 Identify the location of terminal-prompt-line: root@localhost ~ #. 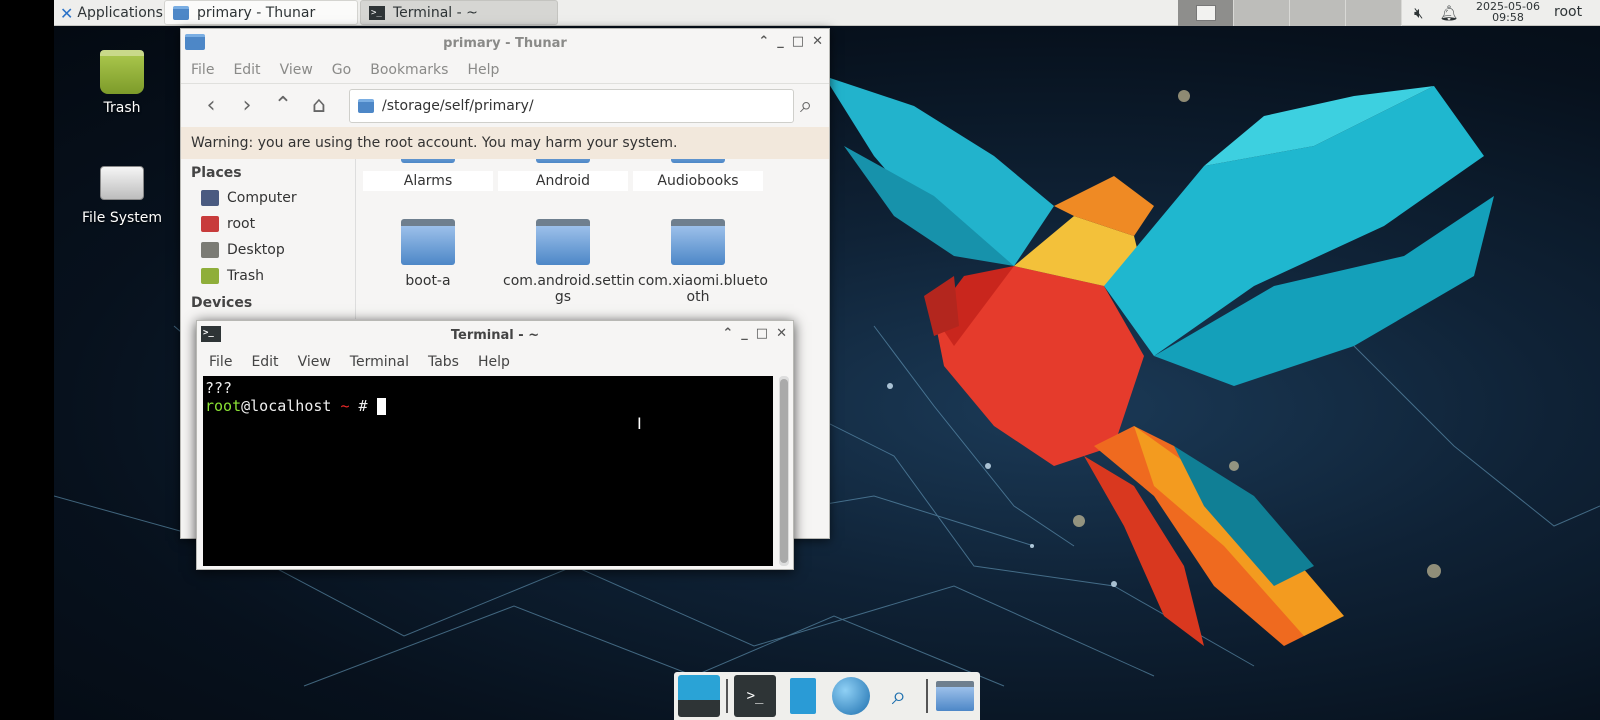
(488, 406).